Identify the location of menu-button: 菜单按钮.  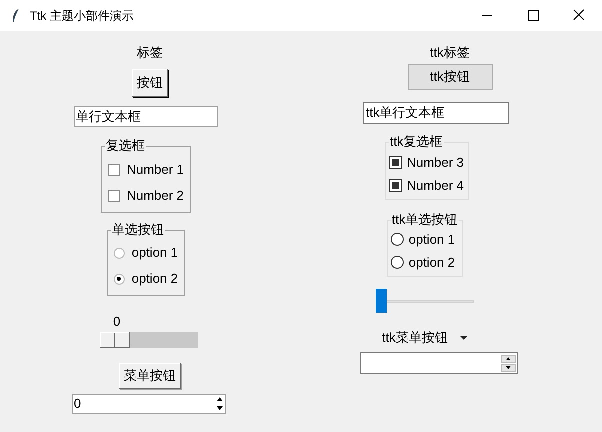
(150, 376).